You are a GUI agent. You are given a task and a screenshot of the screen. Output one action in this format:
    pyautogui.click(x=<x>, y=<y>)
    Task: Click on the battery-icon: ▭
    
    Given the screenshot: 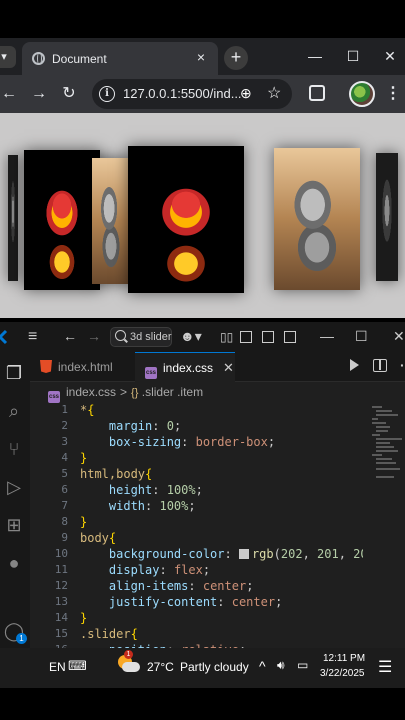 What is the action you would take?
    pyautogui.click(x=302, y=665)
    